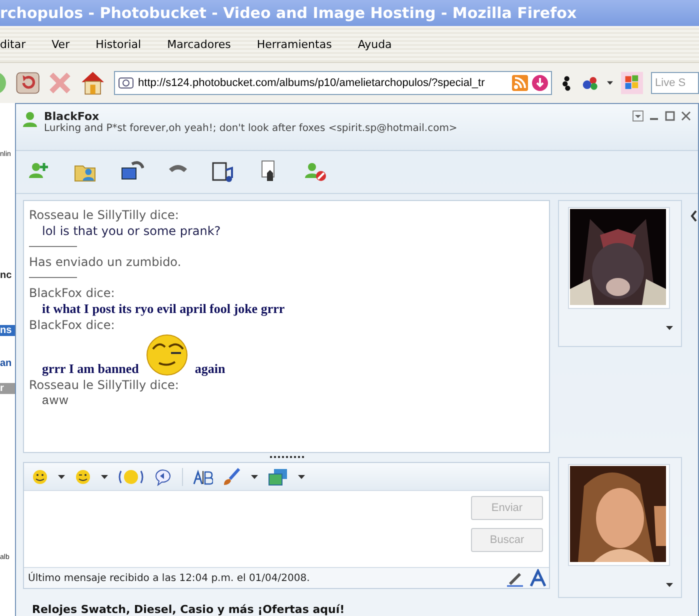 This screenshot has width=699, height=616. What do you see at coordinates (105, 262) in the screenshot?
I see `notice-text: Has enviado un zumbido.` at bounding box center [105, 262].